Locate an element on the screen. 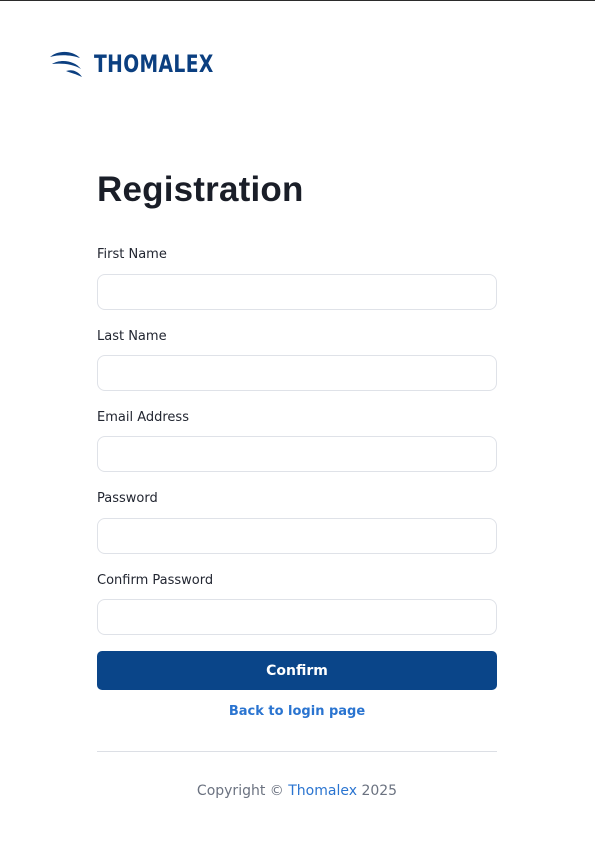 The width and height of the screenshot is (595, 863). back-to-login-link: Back to login page is located at coordinates (297, 711).